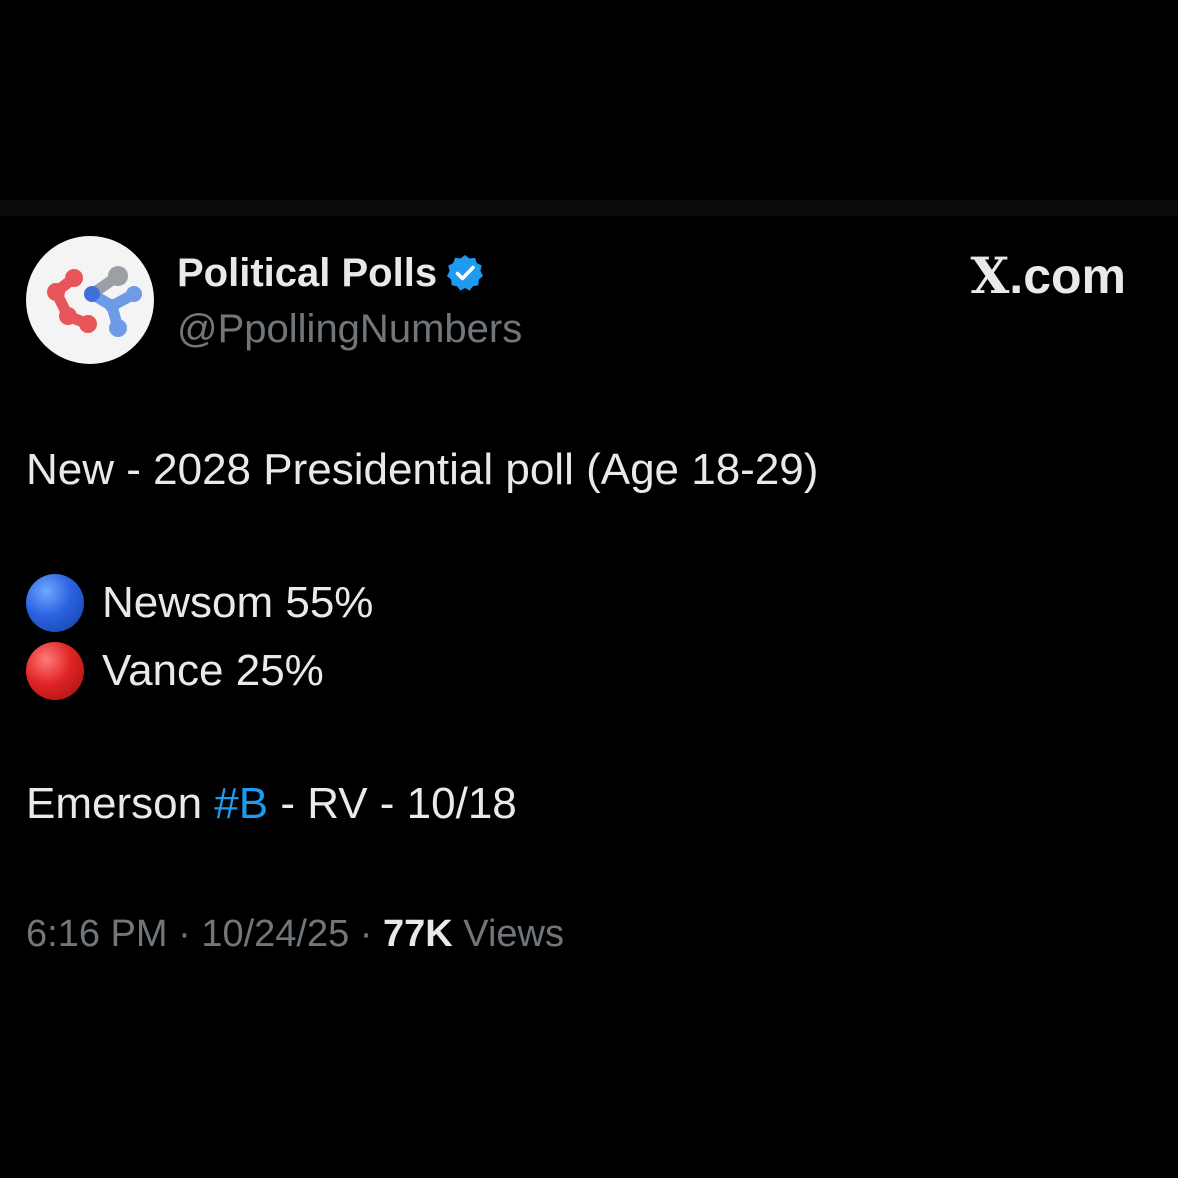 The height and width of the screenshot is (1178, 1178). I want to click on poll-result-label: Vance 25%, so click(213, 670).